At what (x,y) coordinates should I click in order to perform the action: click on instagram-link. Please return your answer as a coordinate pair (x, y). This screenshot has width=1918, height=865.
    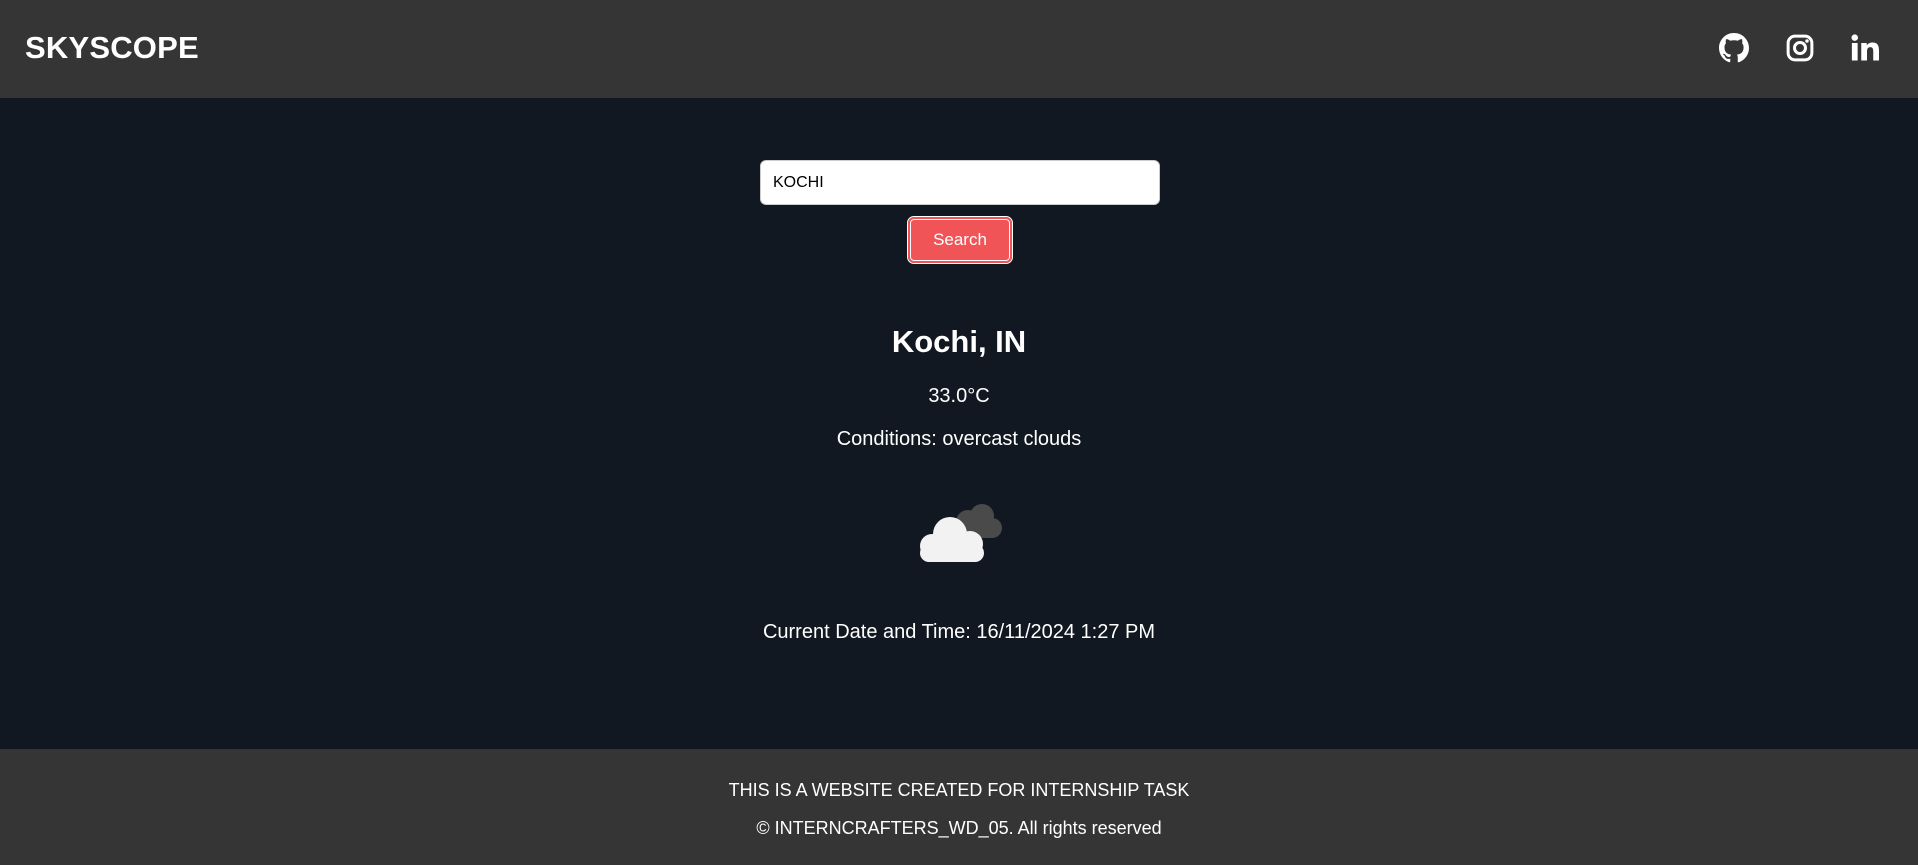
    Looking at the image, I should click on (1800, 48).